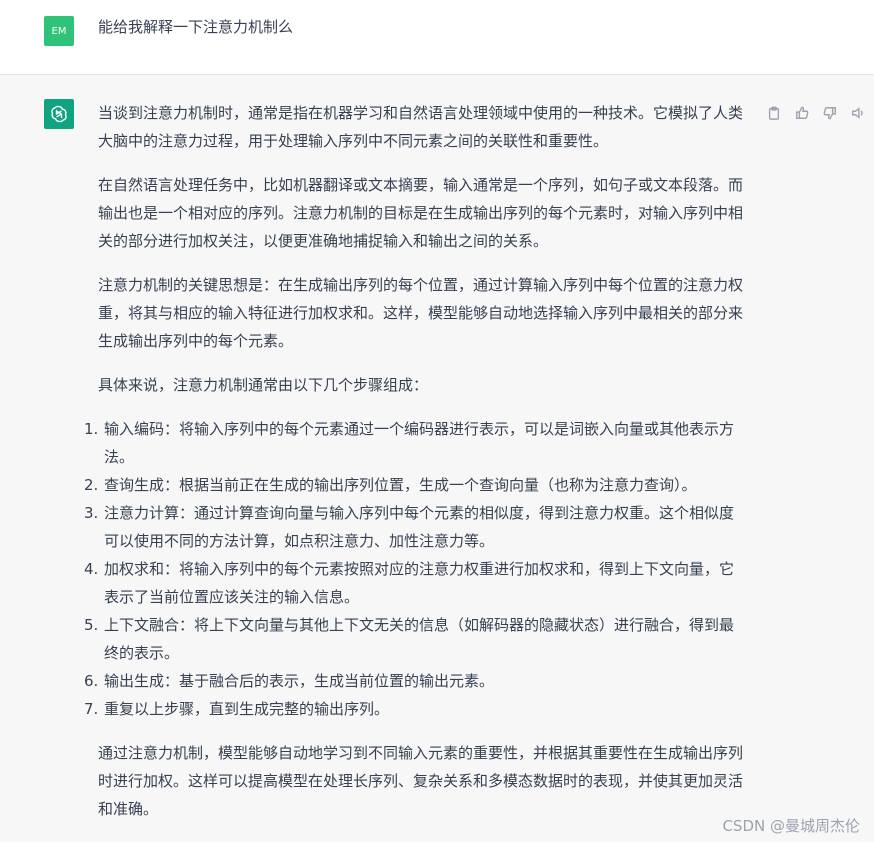 Image resolution: width=874 pixels, height=842 pixels. I want to click on list-number: 7., so click(91, 709).